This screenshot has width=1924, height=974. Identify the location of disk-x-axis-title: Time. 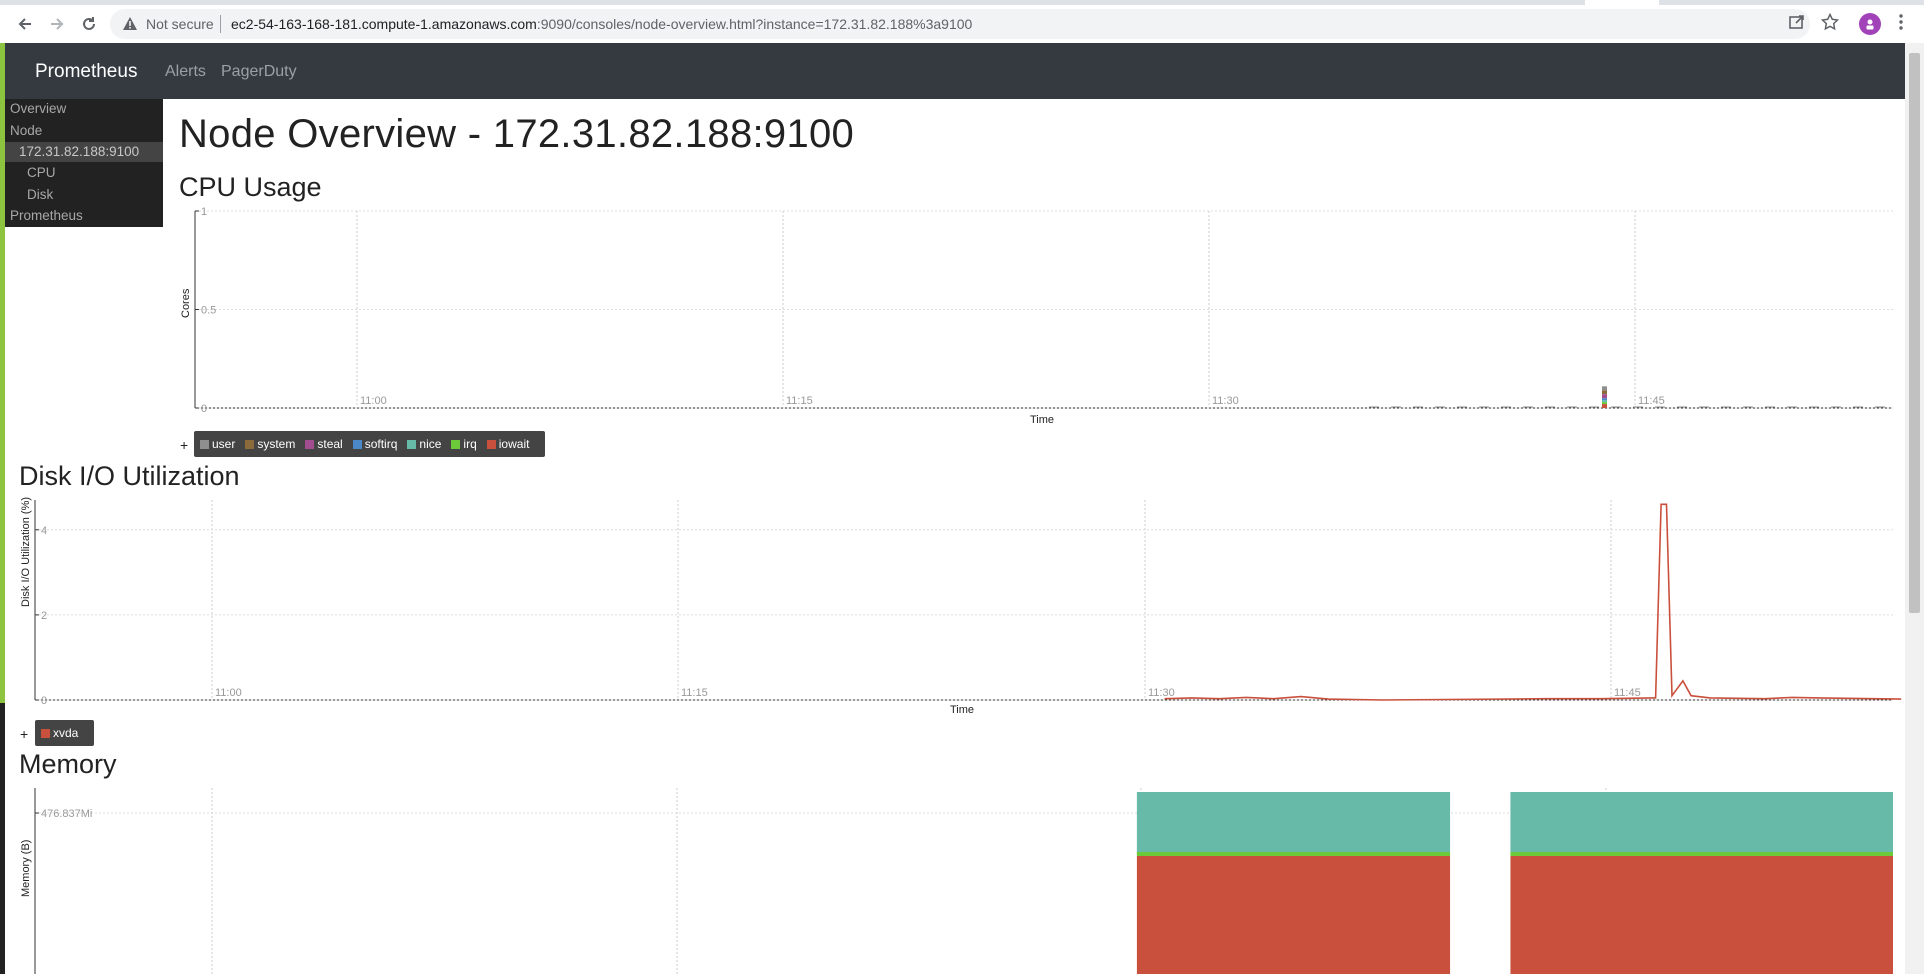
(962, 710).